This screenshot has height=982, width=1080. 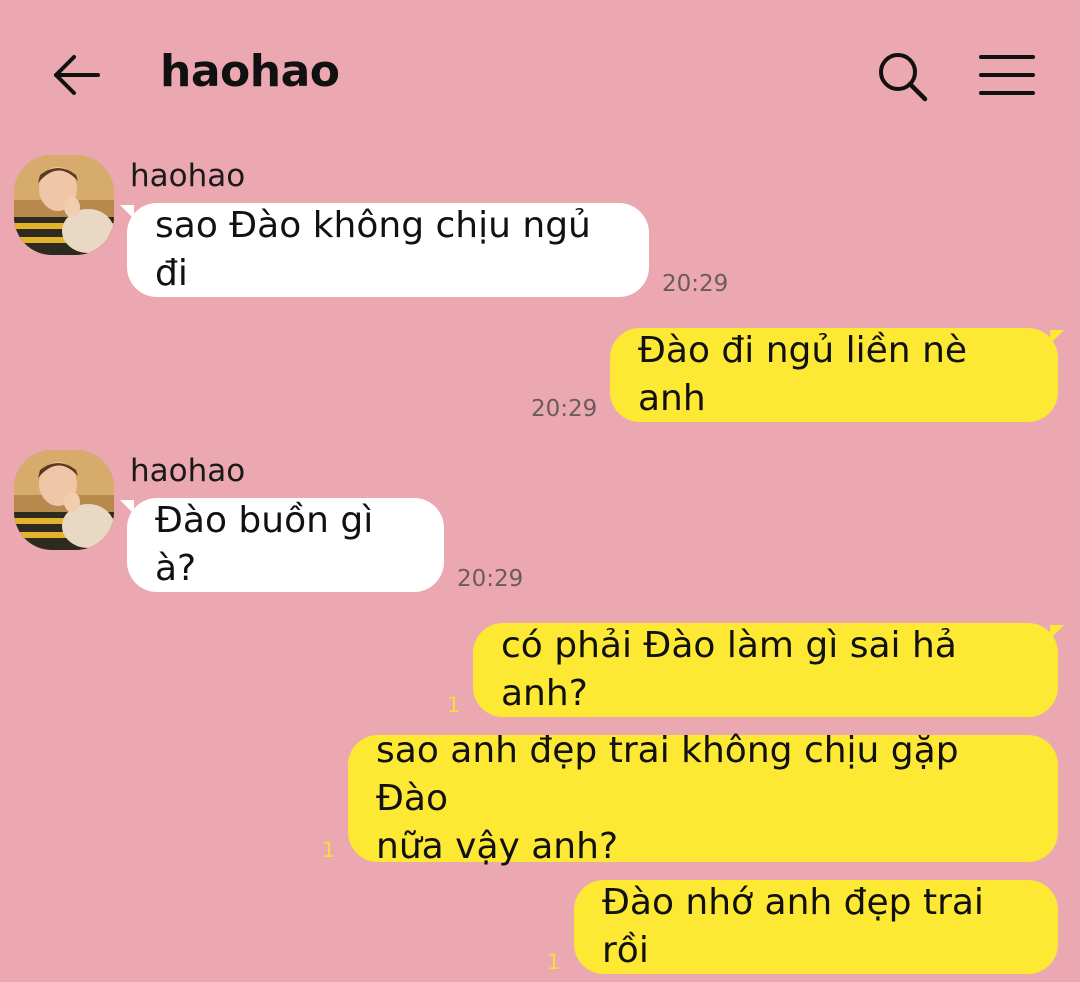 I want to click on message-text: sao Đào không chịu ngủ đi, so click(x=373, y=249).